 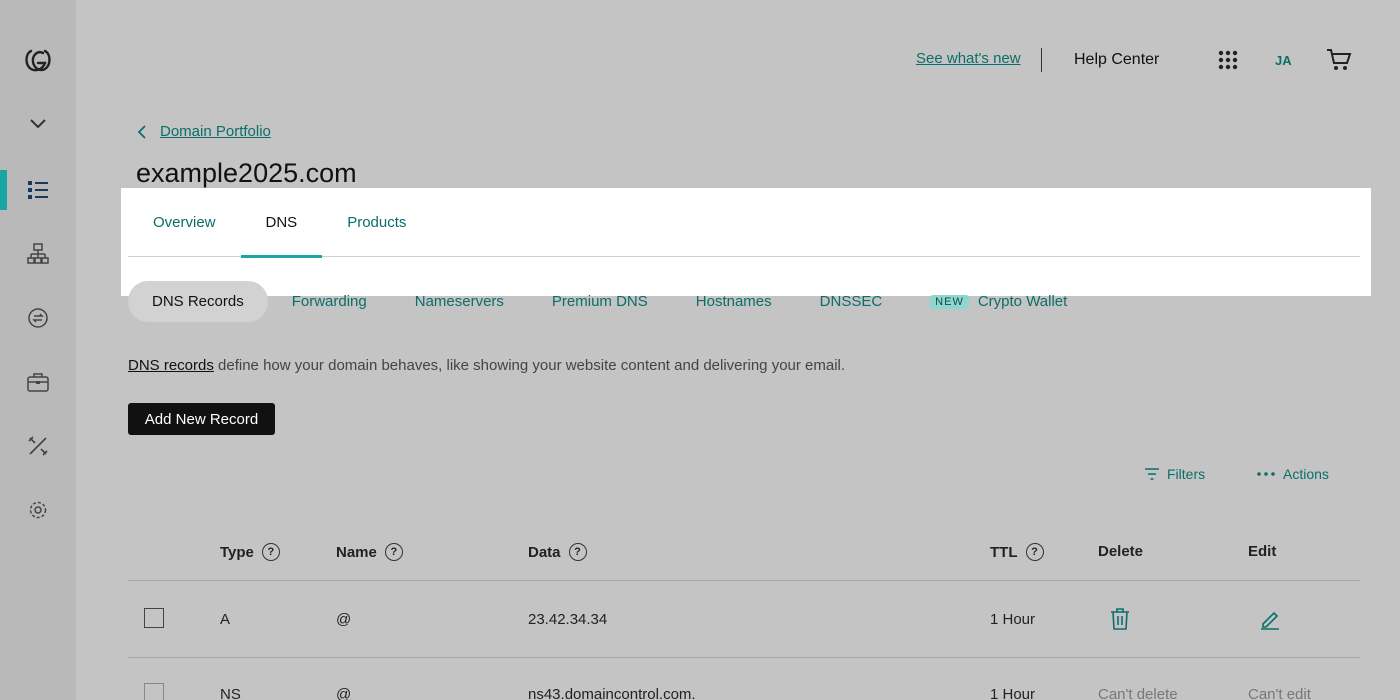 What do you see at coordinates (851, 301) in the screenshot?
I see `subtab-dnssec: DNSSEC` at bounding box center [851, 301].